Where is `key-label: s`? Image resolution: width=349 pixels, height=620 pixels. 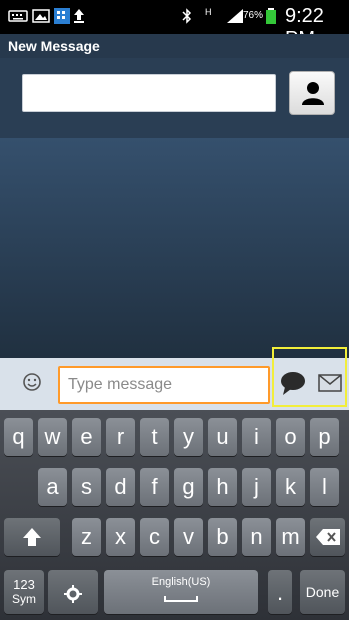 key-label: s is located at coordinates (86, 486).